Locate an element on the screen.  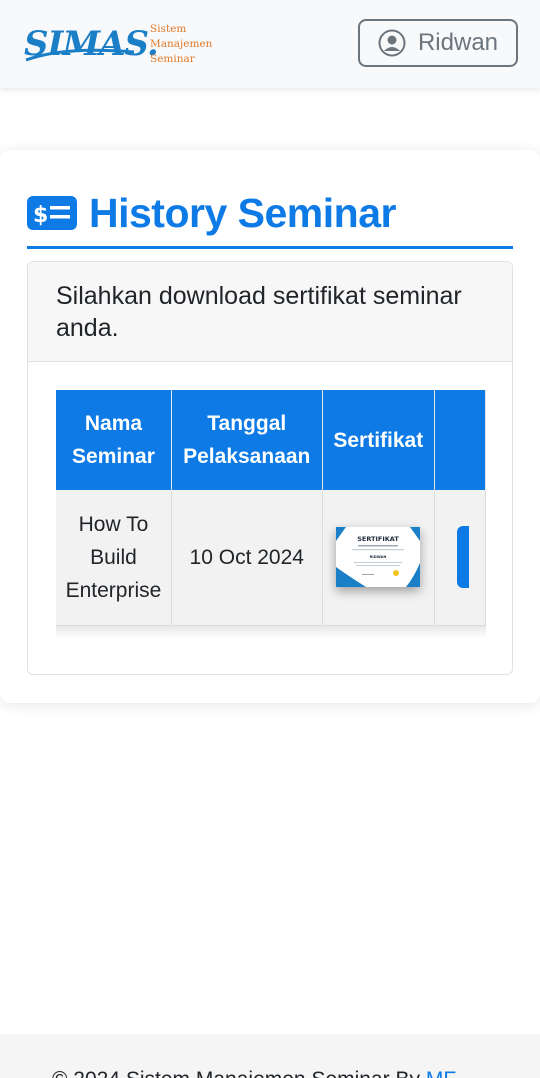
download-button is located at coordinates (462, 557).